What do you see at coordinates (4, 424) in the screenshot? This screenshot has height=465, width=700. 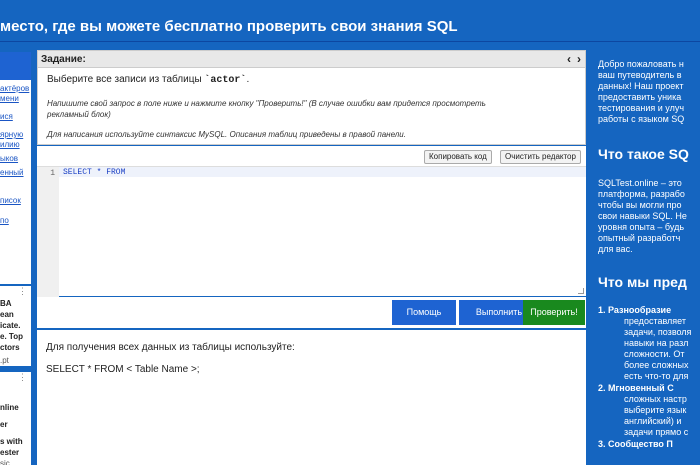 I see `ad-line: er` at bounding box center [4, 424].